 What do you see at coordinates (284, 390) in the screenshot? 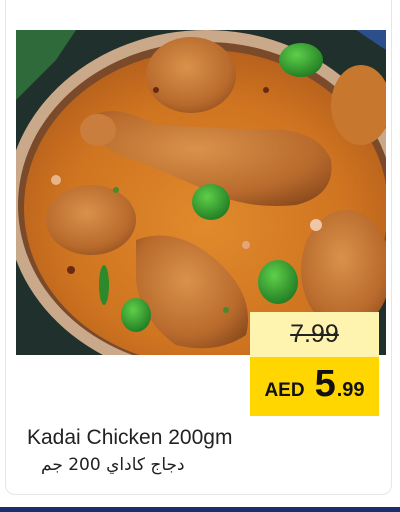
I see `currency-label: AED` at bounding box center [284, 390].